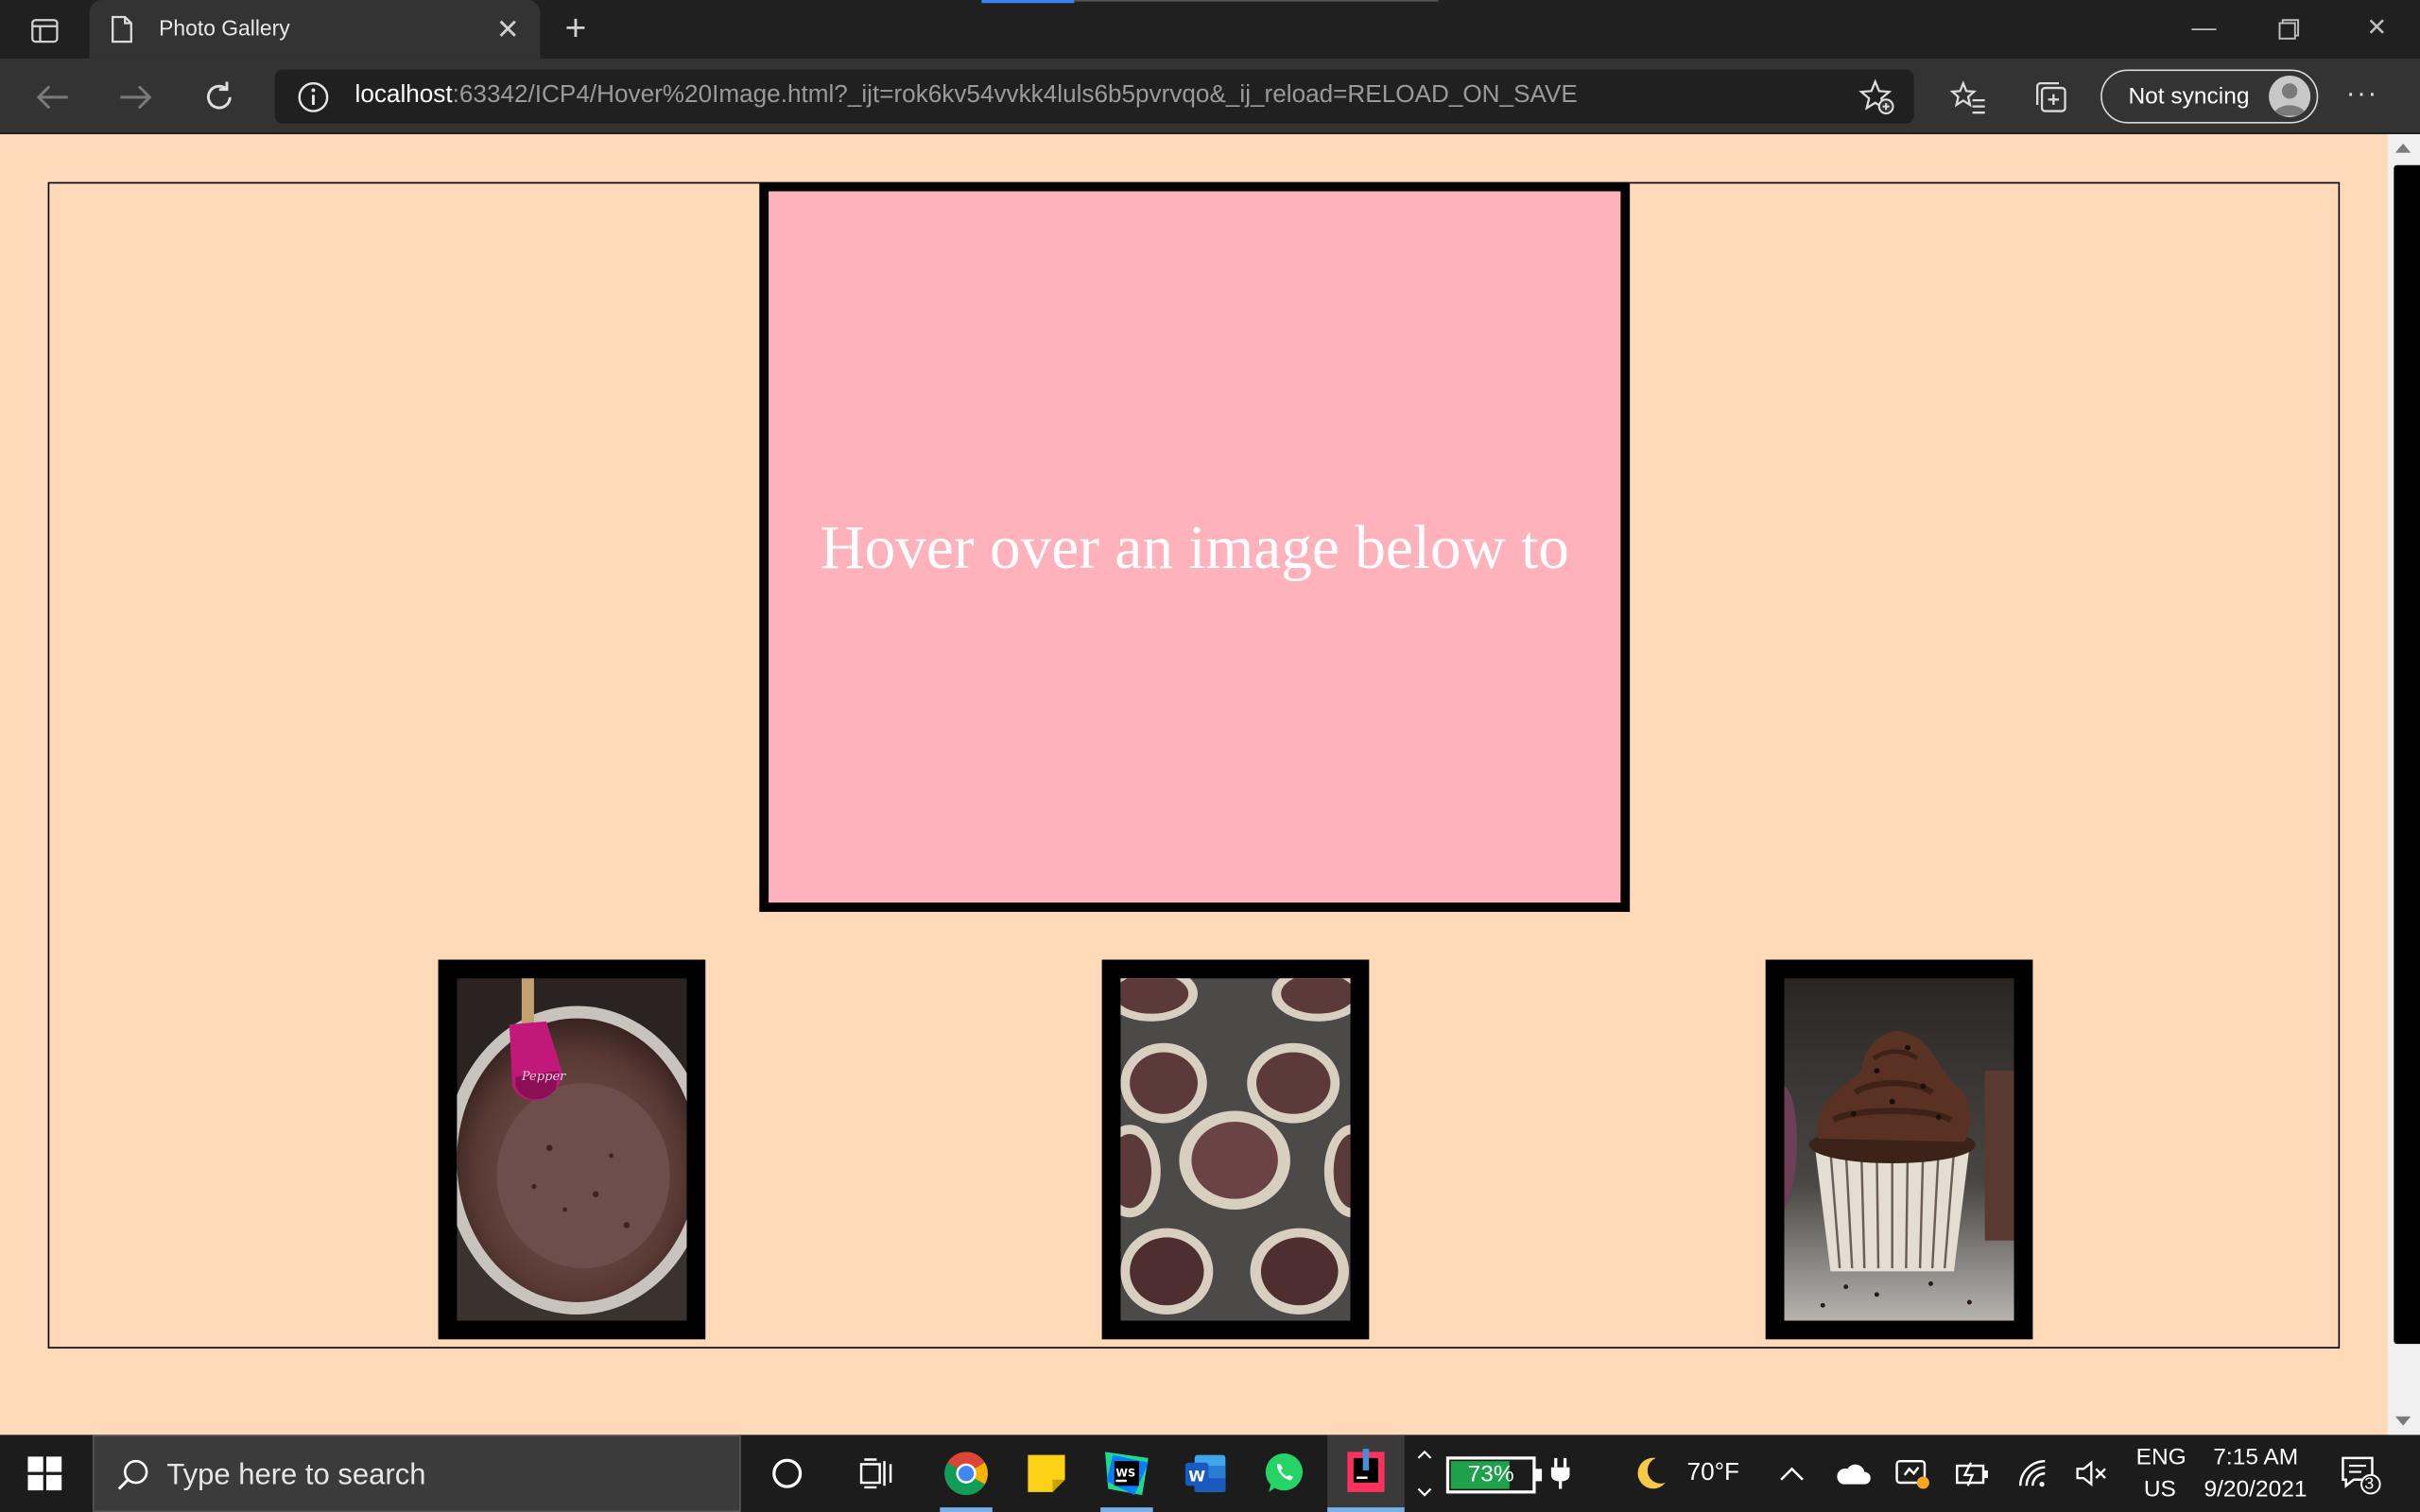 Image resolution: width=2420 pixels, height=1512 pixels. Describe the element at coordinates (2402, 1421) in the screenshot. I see `scroll-down-icon` at that location.